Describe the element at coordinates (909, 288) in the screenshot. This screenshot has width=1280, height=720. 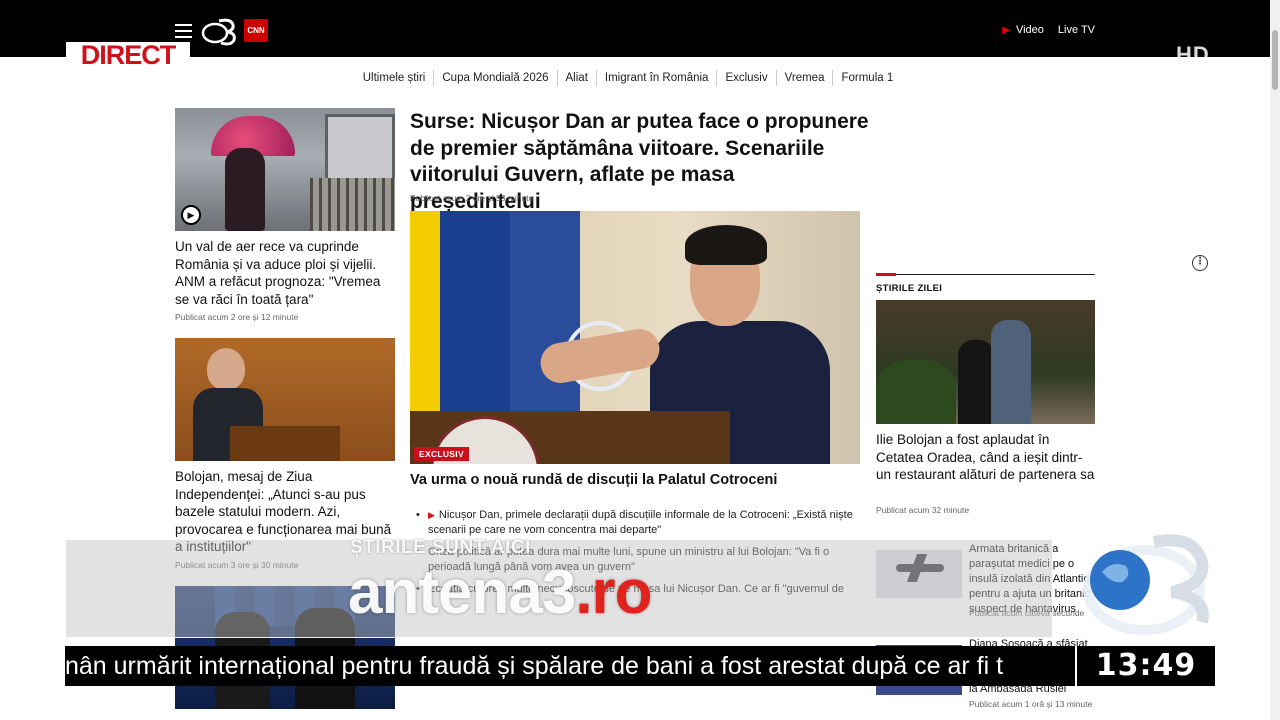
I see `stirile-zilei-heading: ȘTIRILE ZILEI` at that location.